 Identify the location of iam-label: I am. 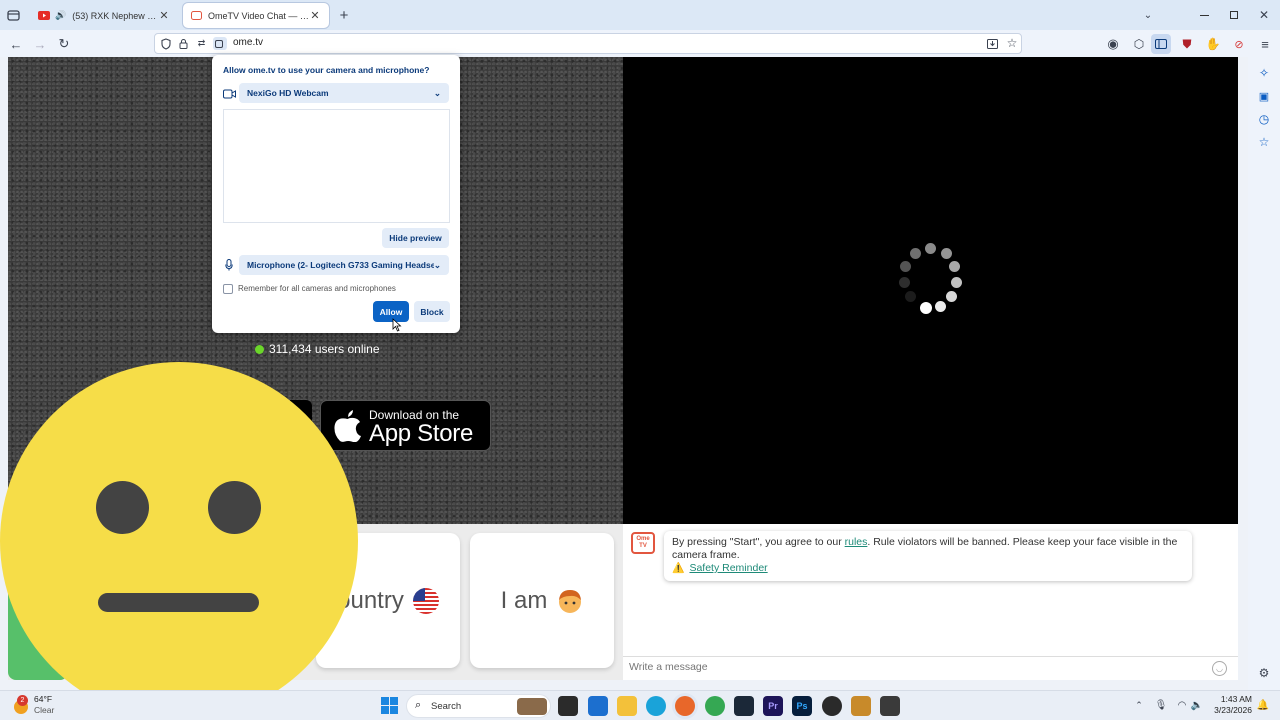
(524, 600).